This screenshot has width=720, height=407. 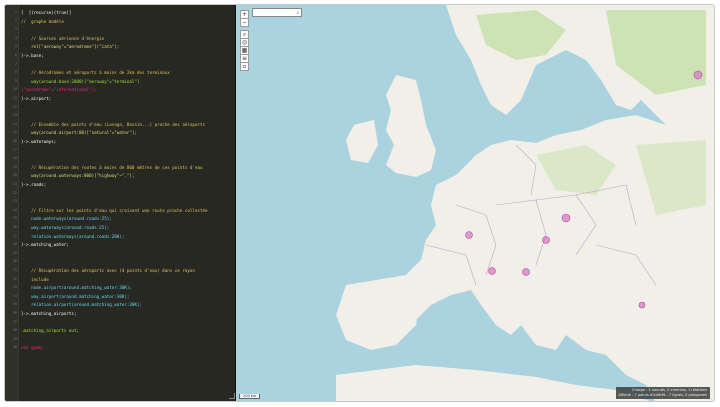 What do you see at coordinates (14, 141) in the screenshot?
I see `line-number: 16` at bounding box center [14, 141].